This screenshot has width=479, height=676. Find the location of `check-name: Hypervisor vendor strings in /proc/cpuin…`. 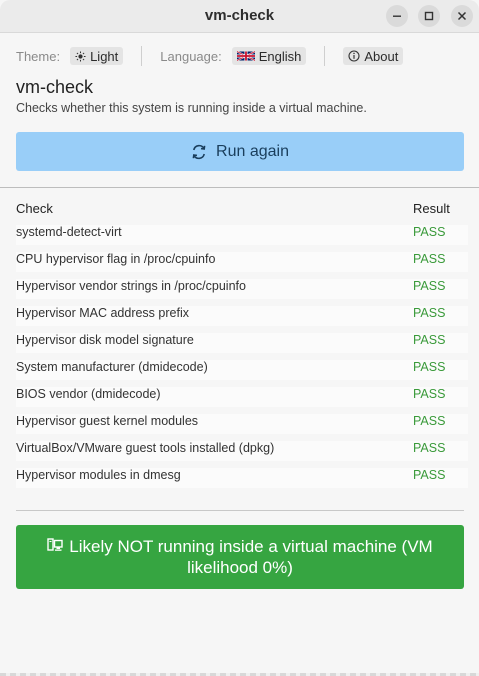

check-name: Hypervisor vendor strings in /proc/cpuin… is located at coordinates (131, 286).